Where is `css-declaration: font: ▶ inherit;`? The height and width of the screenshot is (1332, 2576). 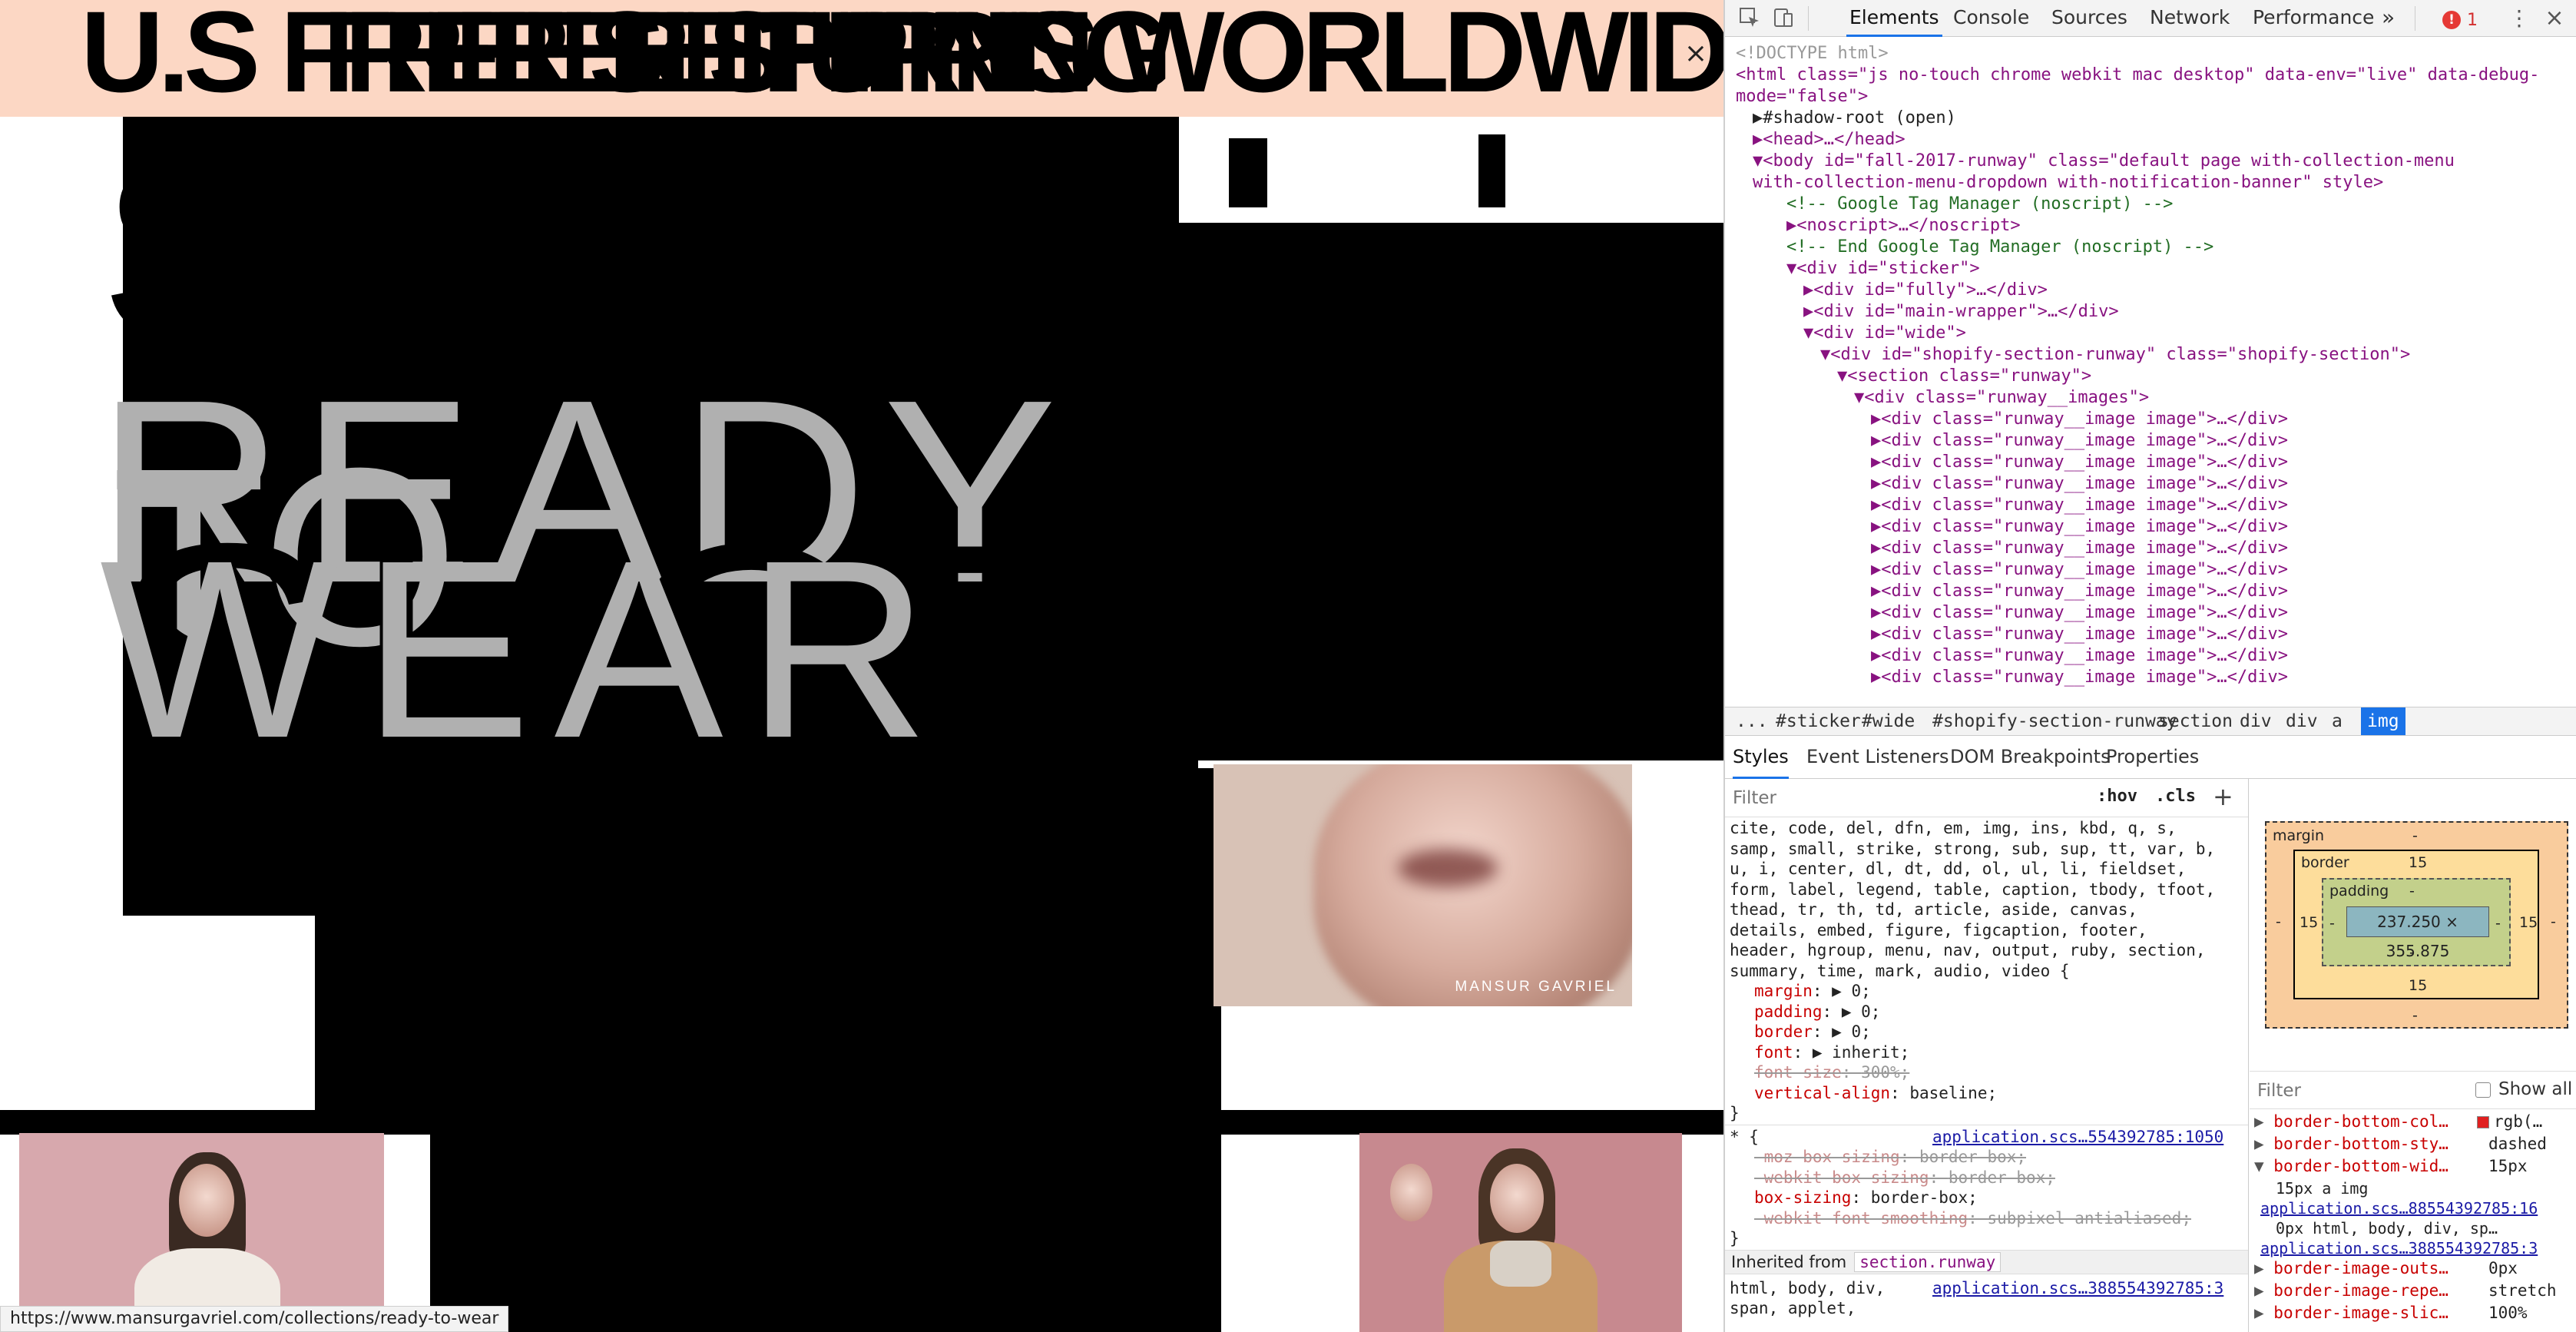
css-declaration: font: ▶ inherit; is located at coordinates (1831, 1052).